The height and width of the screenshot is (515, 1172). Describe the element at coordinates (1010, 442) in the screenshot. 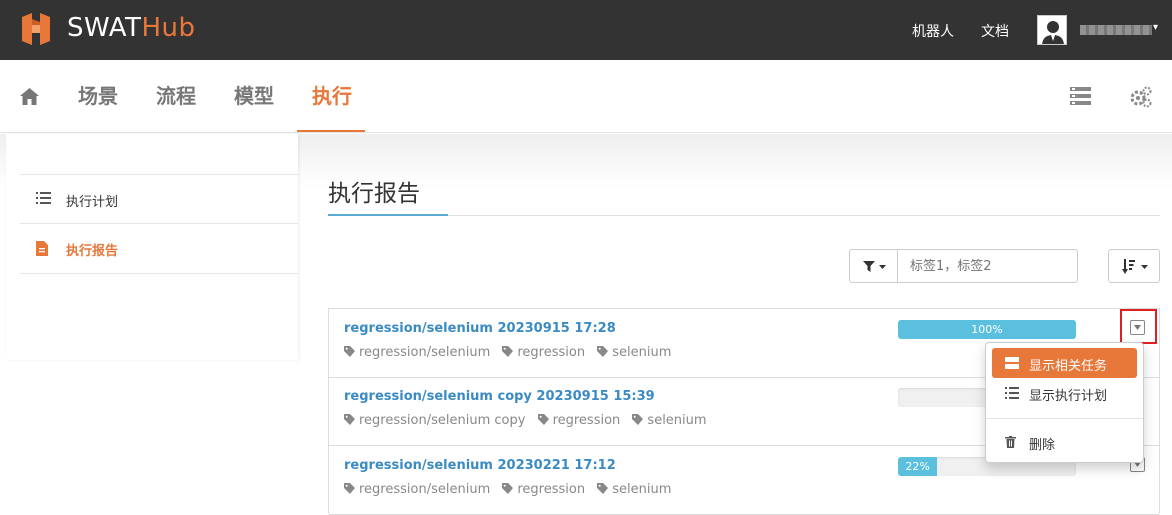

I see `trash-icon` at that location.